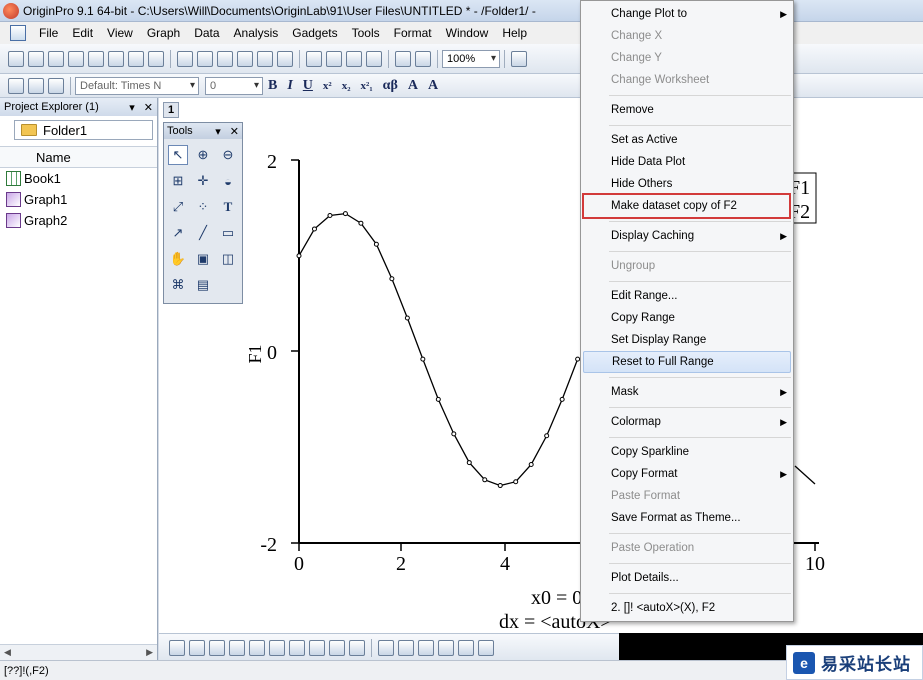  I want to click on cut-icon, so click(16, 85).